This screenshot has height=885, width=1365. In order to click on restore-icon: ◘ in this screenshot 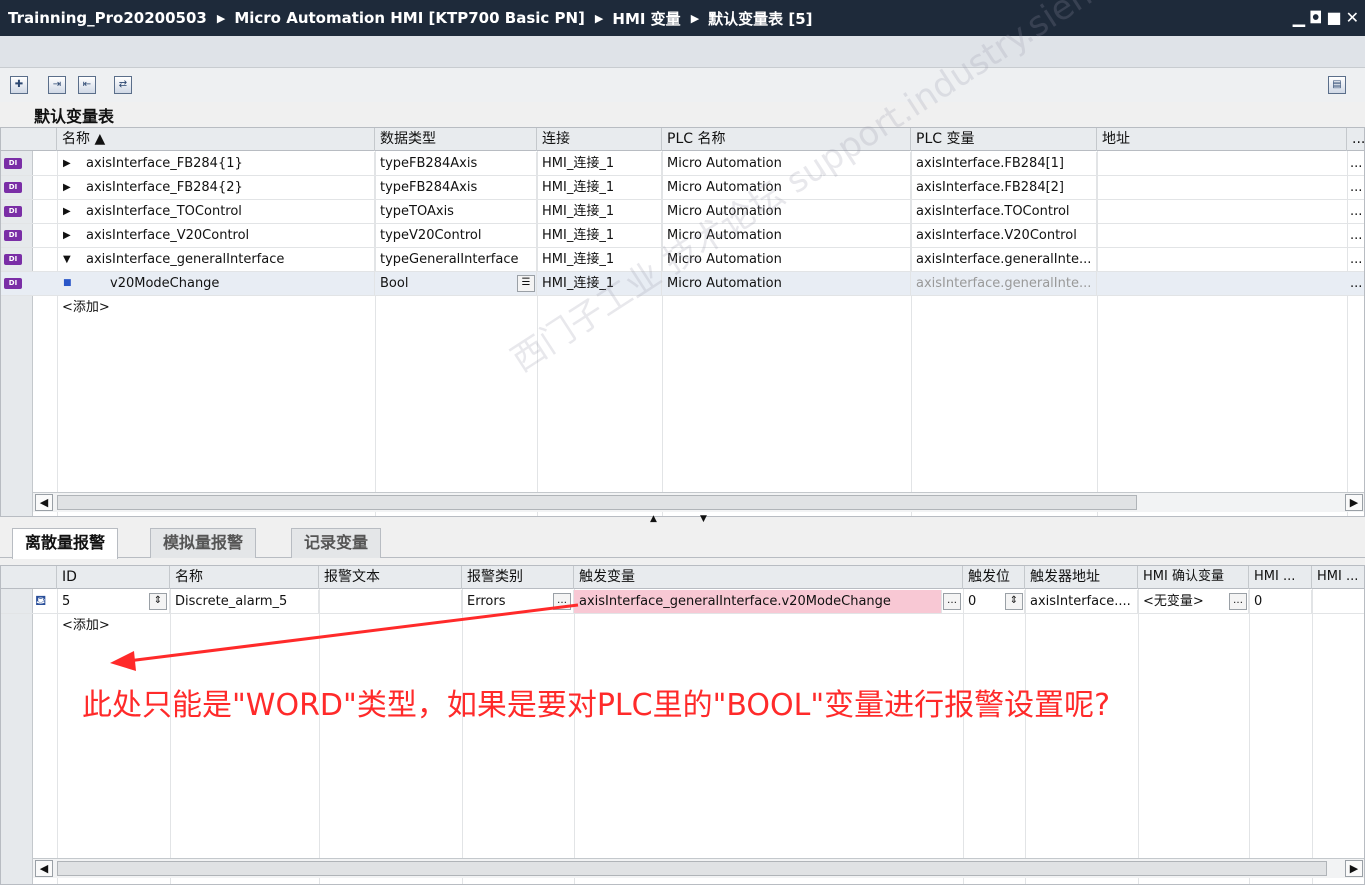, I will do `click(1315, 17)`.